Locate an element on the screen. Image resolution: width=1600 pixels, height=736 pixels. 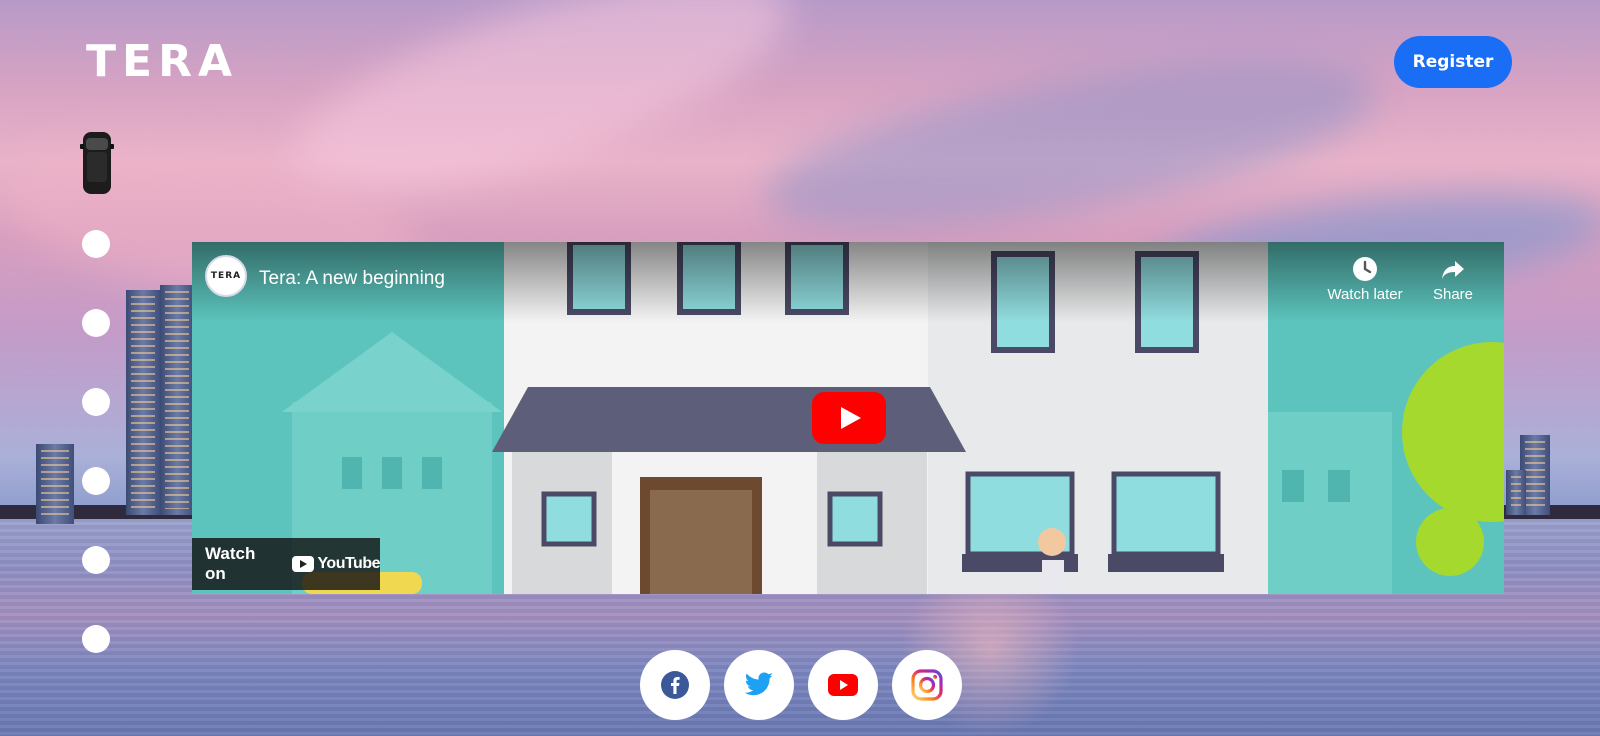
twitter-button is located at coordinates (759, 685).